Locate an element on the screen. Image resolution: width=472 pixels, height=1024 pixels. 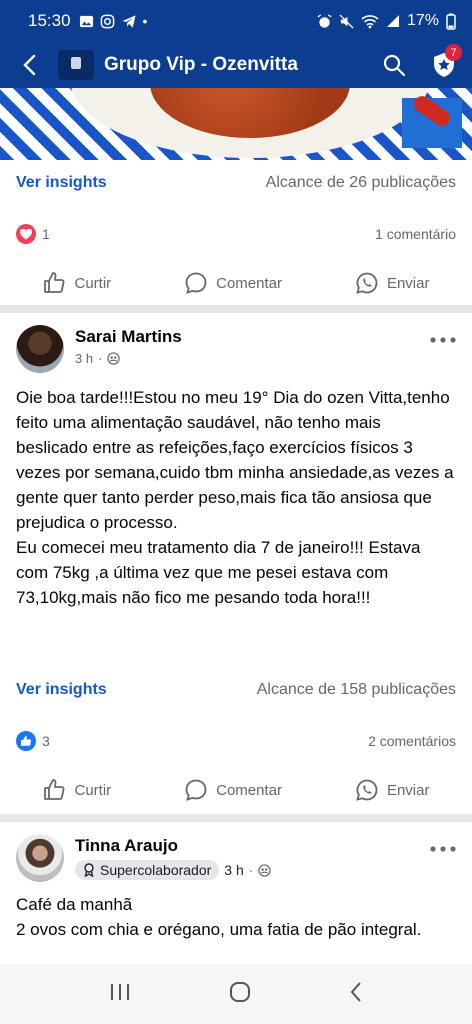
system-back-button is located at coordinates (356, 994).